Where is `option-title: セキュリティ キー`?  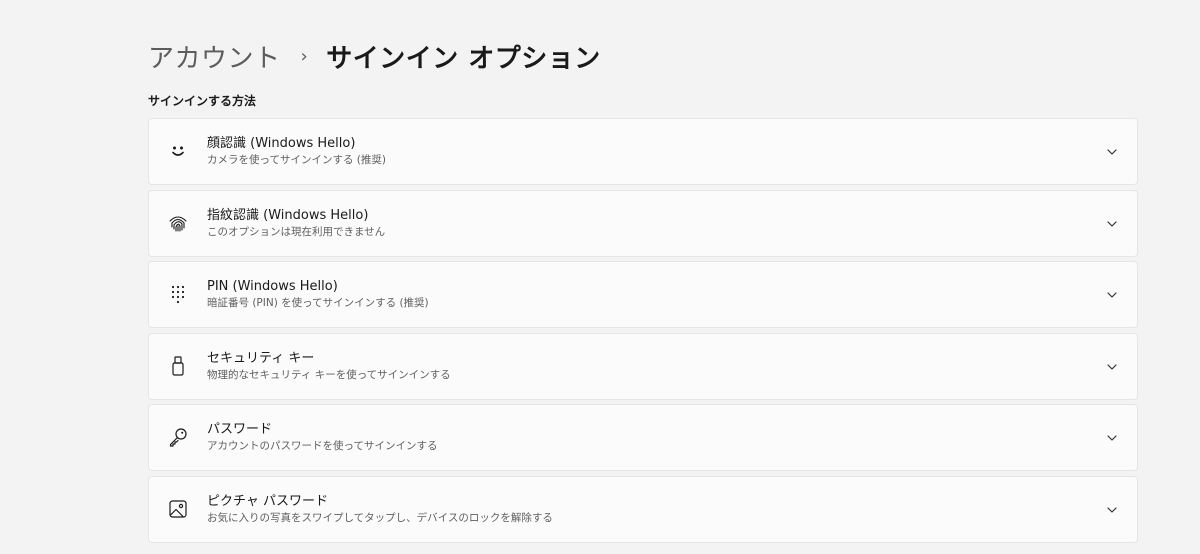
option-title: セキュリティ キー is located at coordinates (261, 358).